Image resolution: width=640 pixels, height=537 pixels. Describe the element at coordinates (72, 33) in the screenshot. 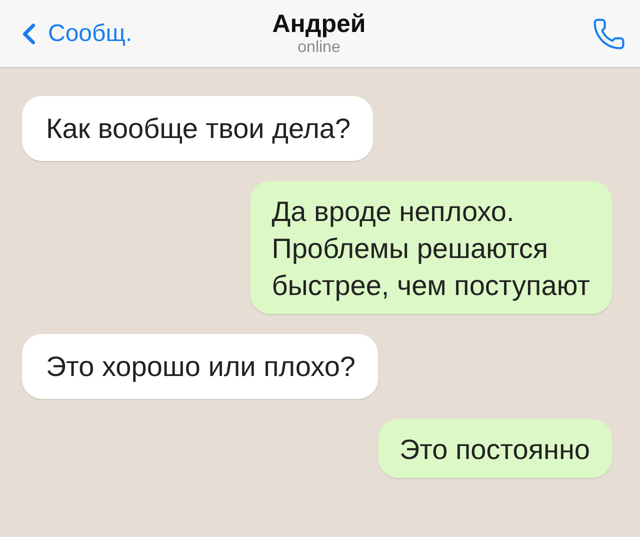

I see `back-link: Сообщ.` at that location.